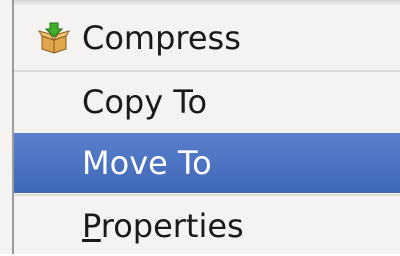 This screenshot has width=400, height=256. I want to click on compress-box-icon, so click(54, 38).